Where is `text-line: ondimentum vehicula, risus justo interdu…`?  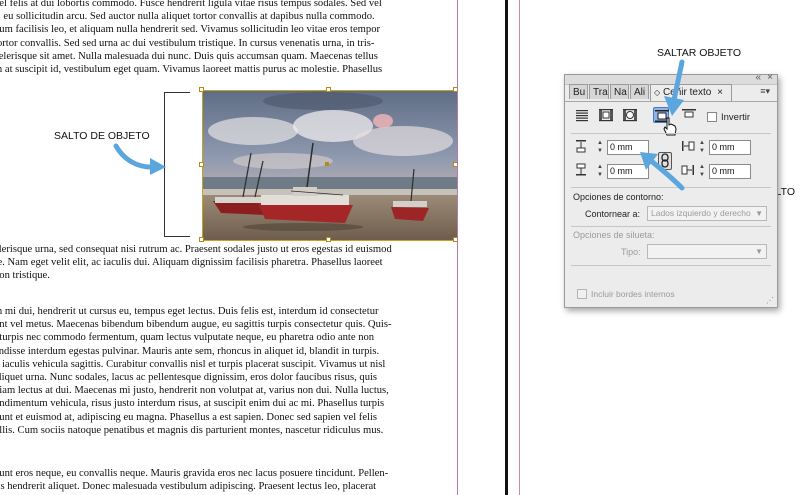
text-line: ondimentum vehicula, risus justo interdu… is located at coordinates (192, 404).